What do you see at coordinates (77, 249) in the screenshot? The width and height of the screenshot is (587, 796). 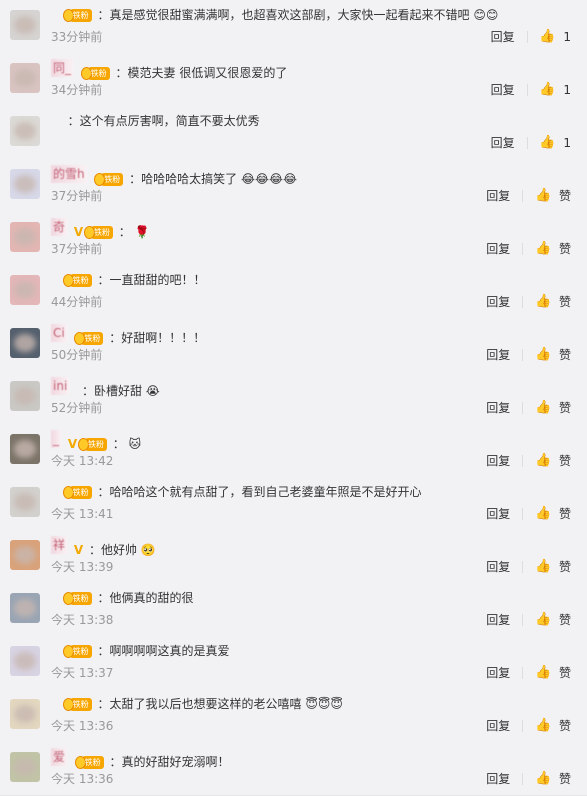 I see `timestamp: 37分钟前` at bounding box center [77, 249].